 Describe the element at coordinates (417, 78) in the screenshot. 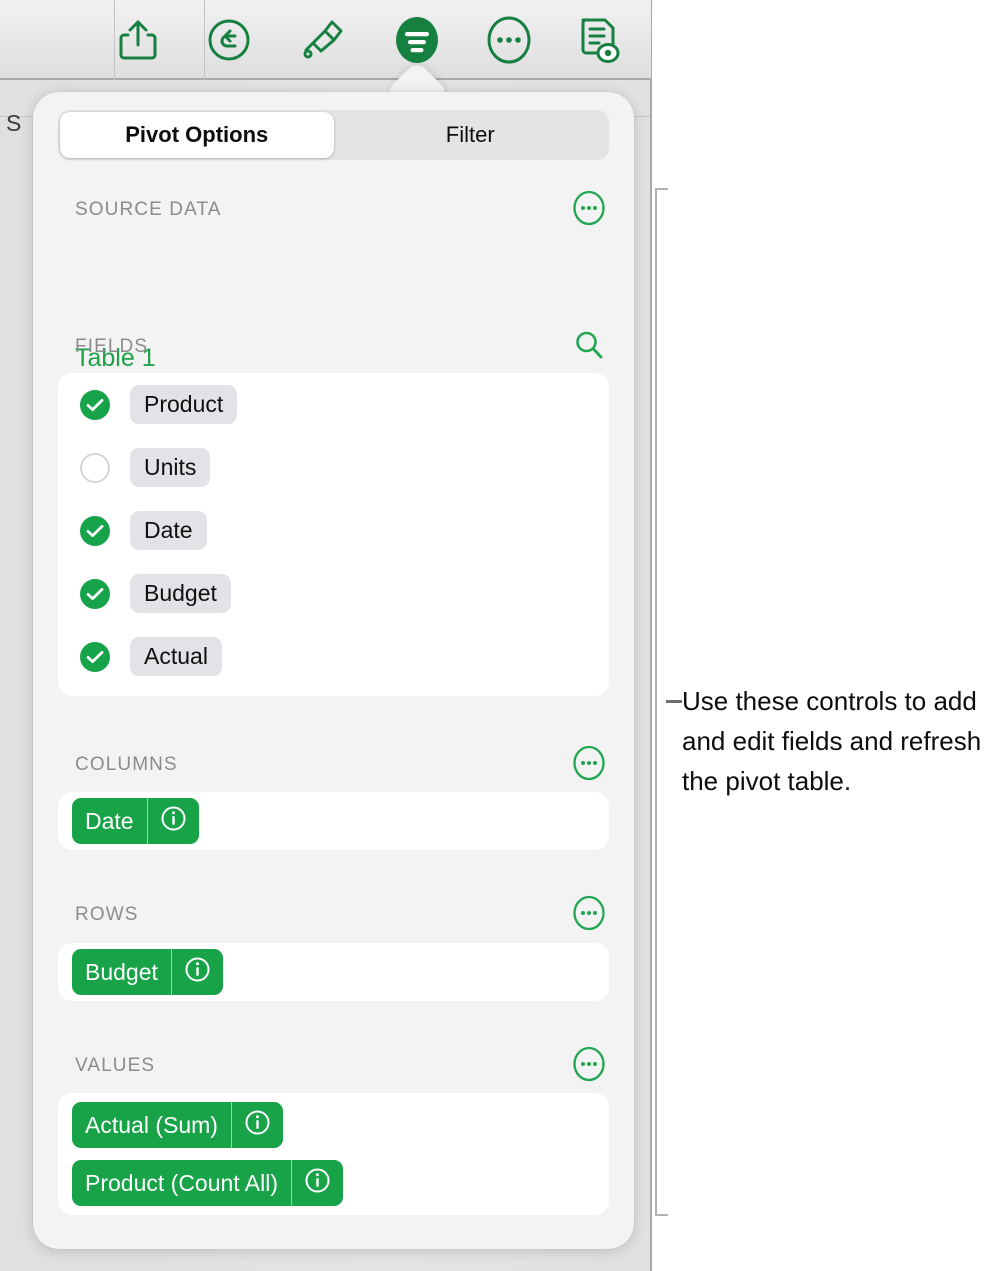

I see `popover-arrow` at that location.